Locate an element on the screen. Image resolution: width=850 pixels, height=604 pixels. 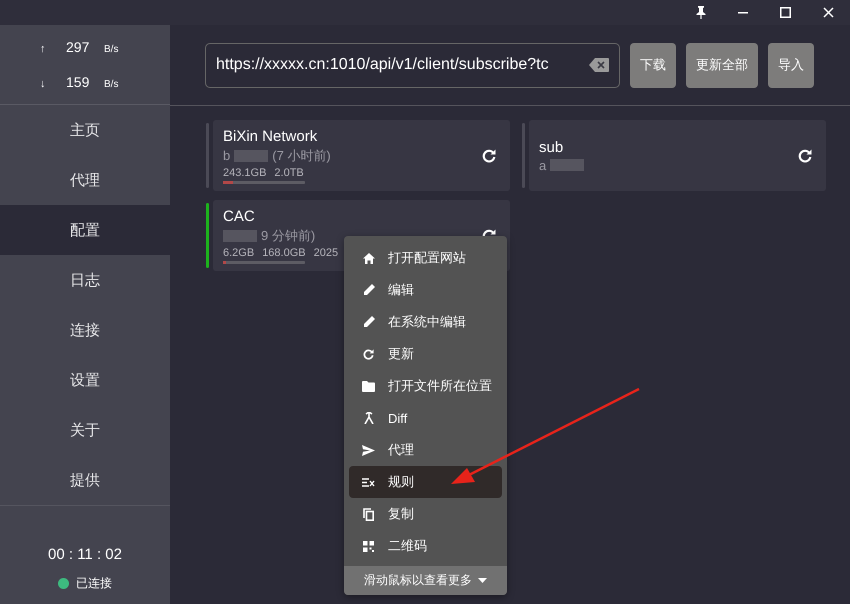
qr-code-icon is located at coordinates (368, 546).